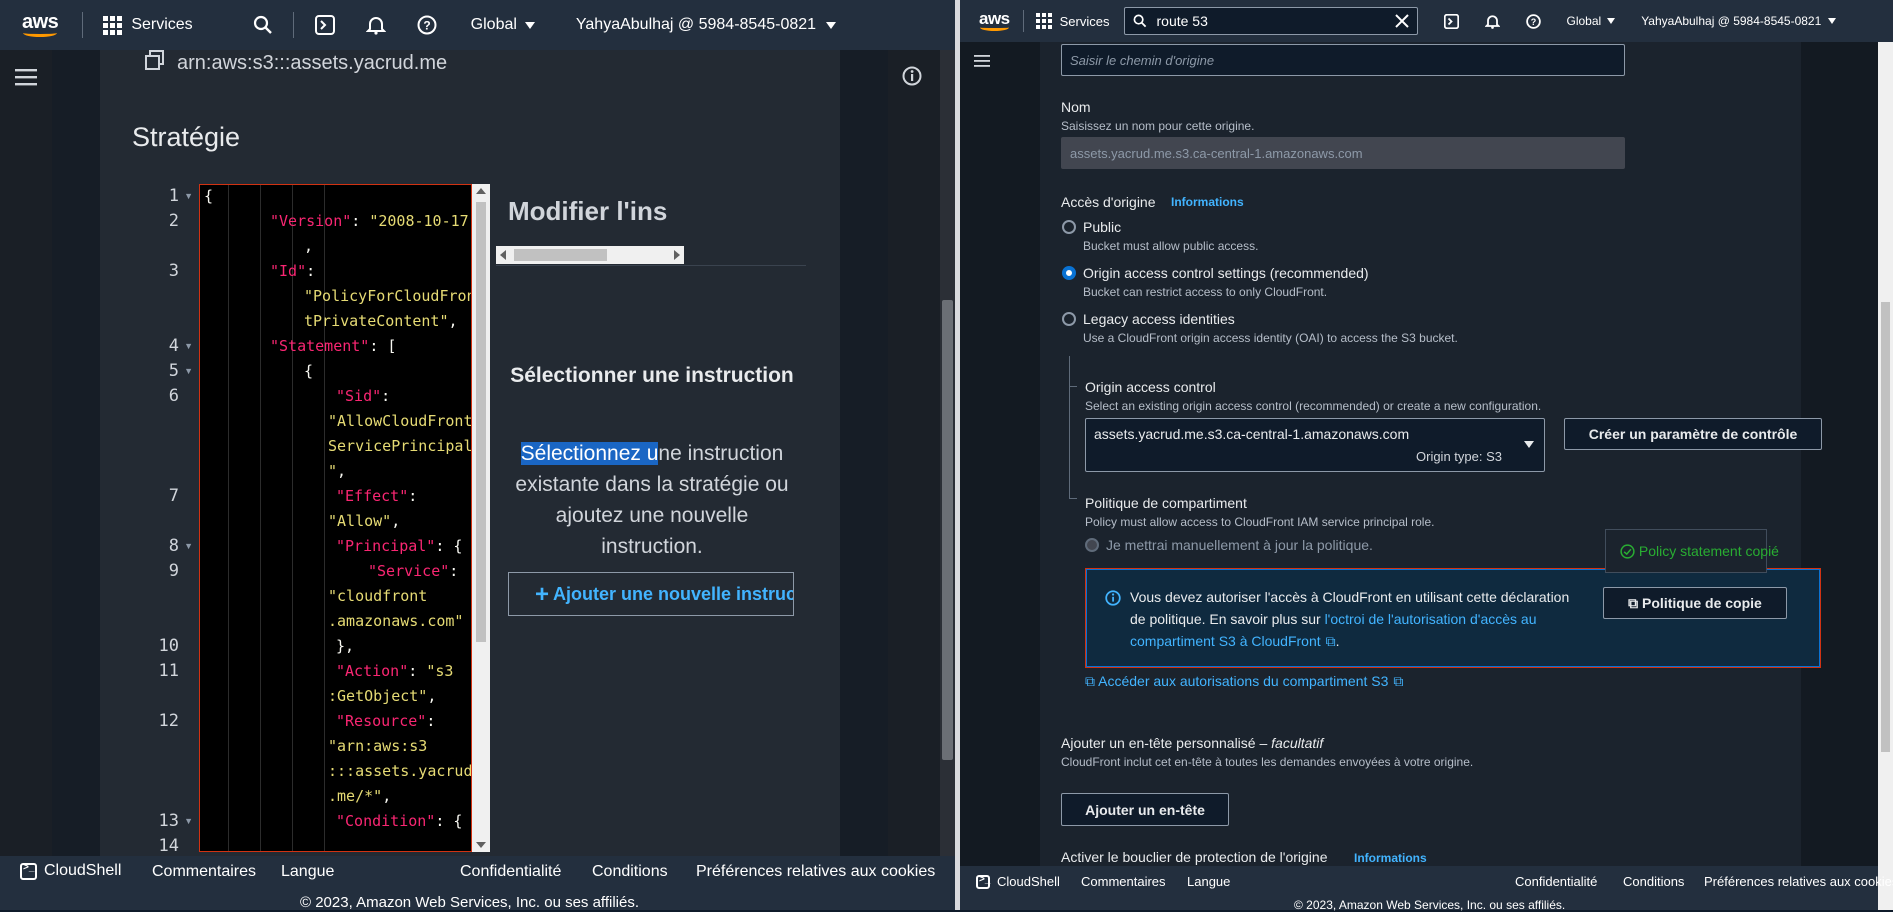 This screenshot has height=912, width=1893. What do you see at coordinates (1401, 21) in the screenshot?
I see `close-icon` at bounding box center [1401, 21].